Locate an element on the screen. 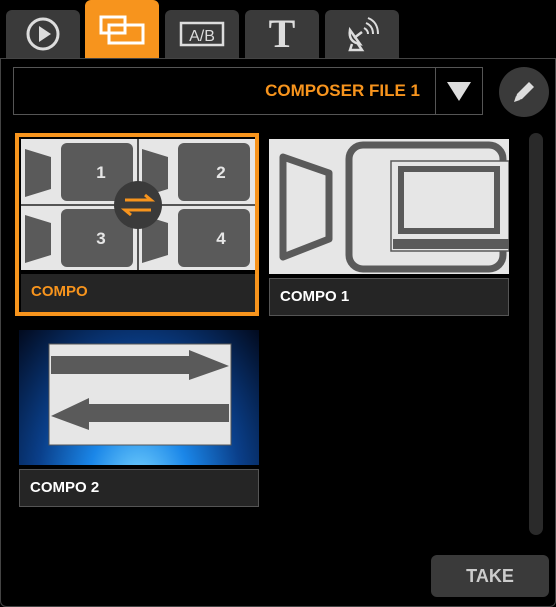 This screenshot has width=556, height=607. edit-button is located at coordinates (524, 92).